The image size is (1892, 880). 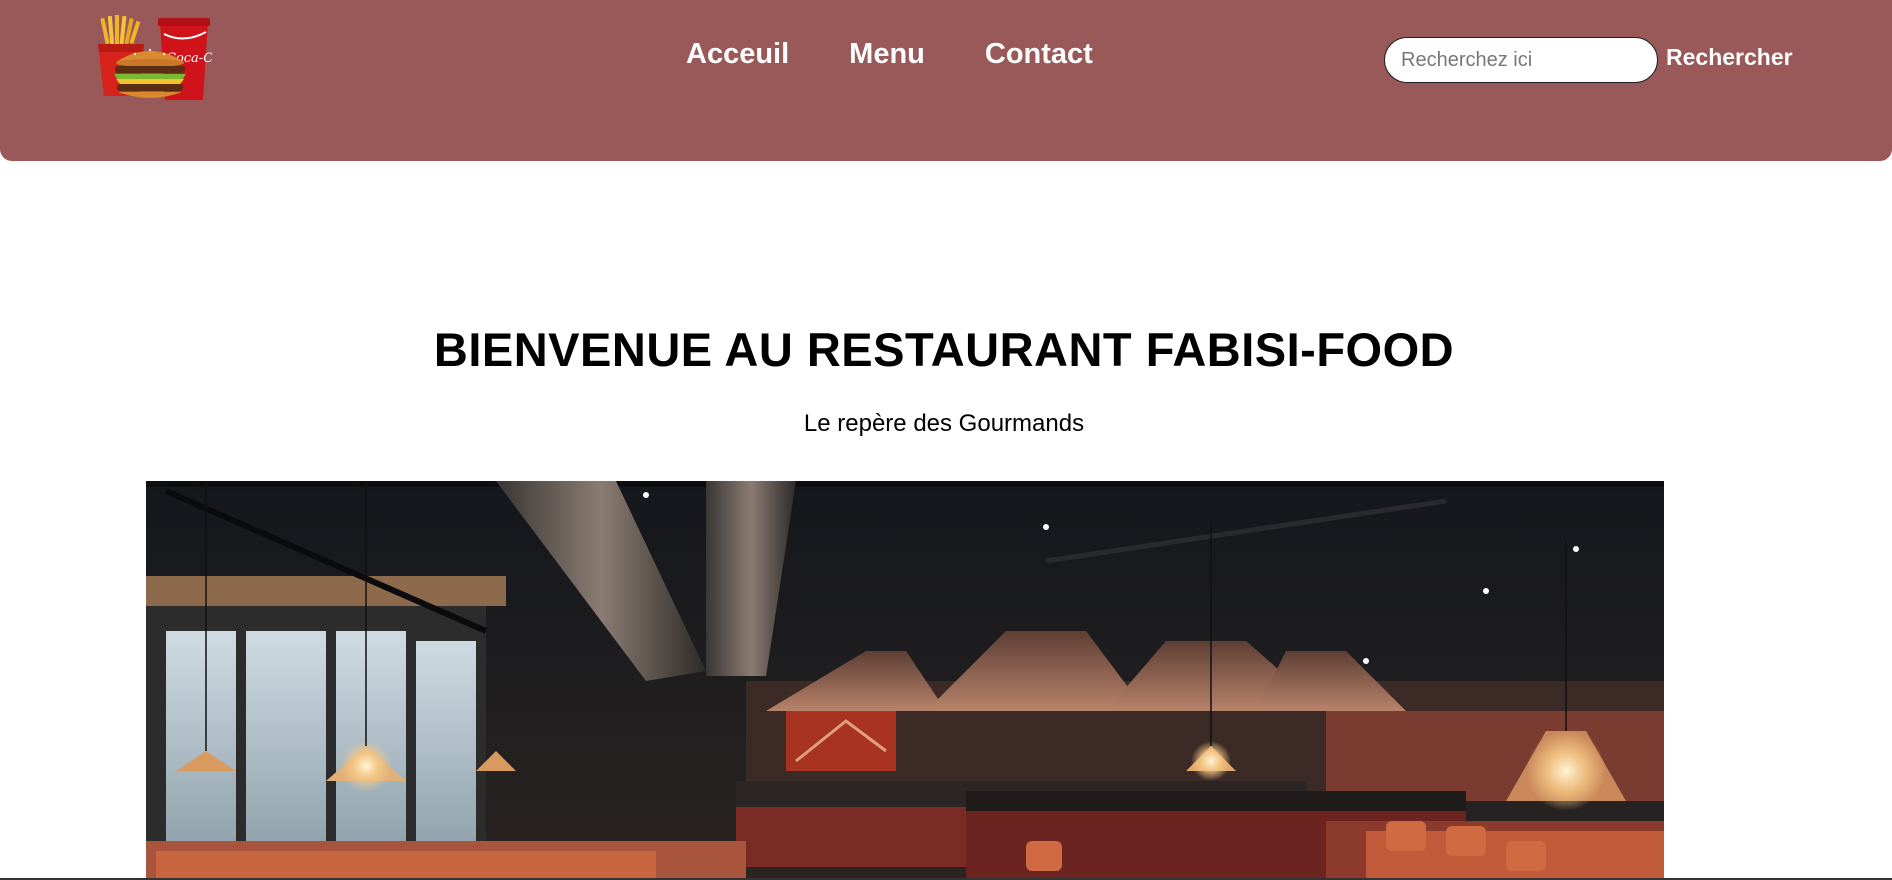 What do you see at coordinates (944, 423) in the screenshot?
I see `page-subtitle: Le repère des Gourmands` at bounding box center [944, 423].